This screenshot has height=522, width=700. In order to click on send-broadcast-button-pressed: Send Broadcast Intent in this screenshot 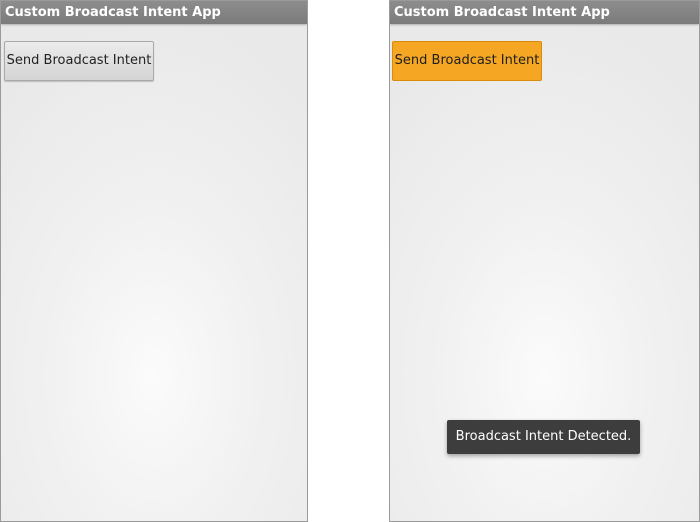, I will do `click(467, 61)`.